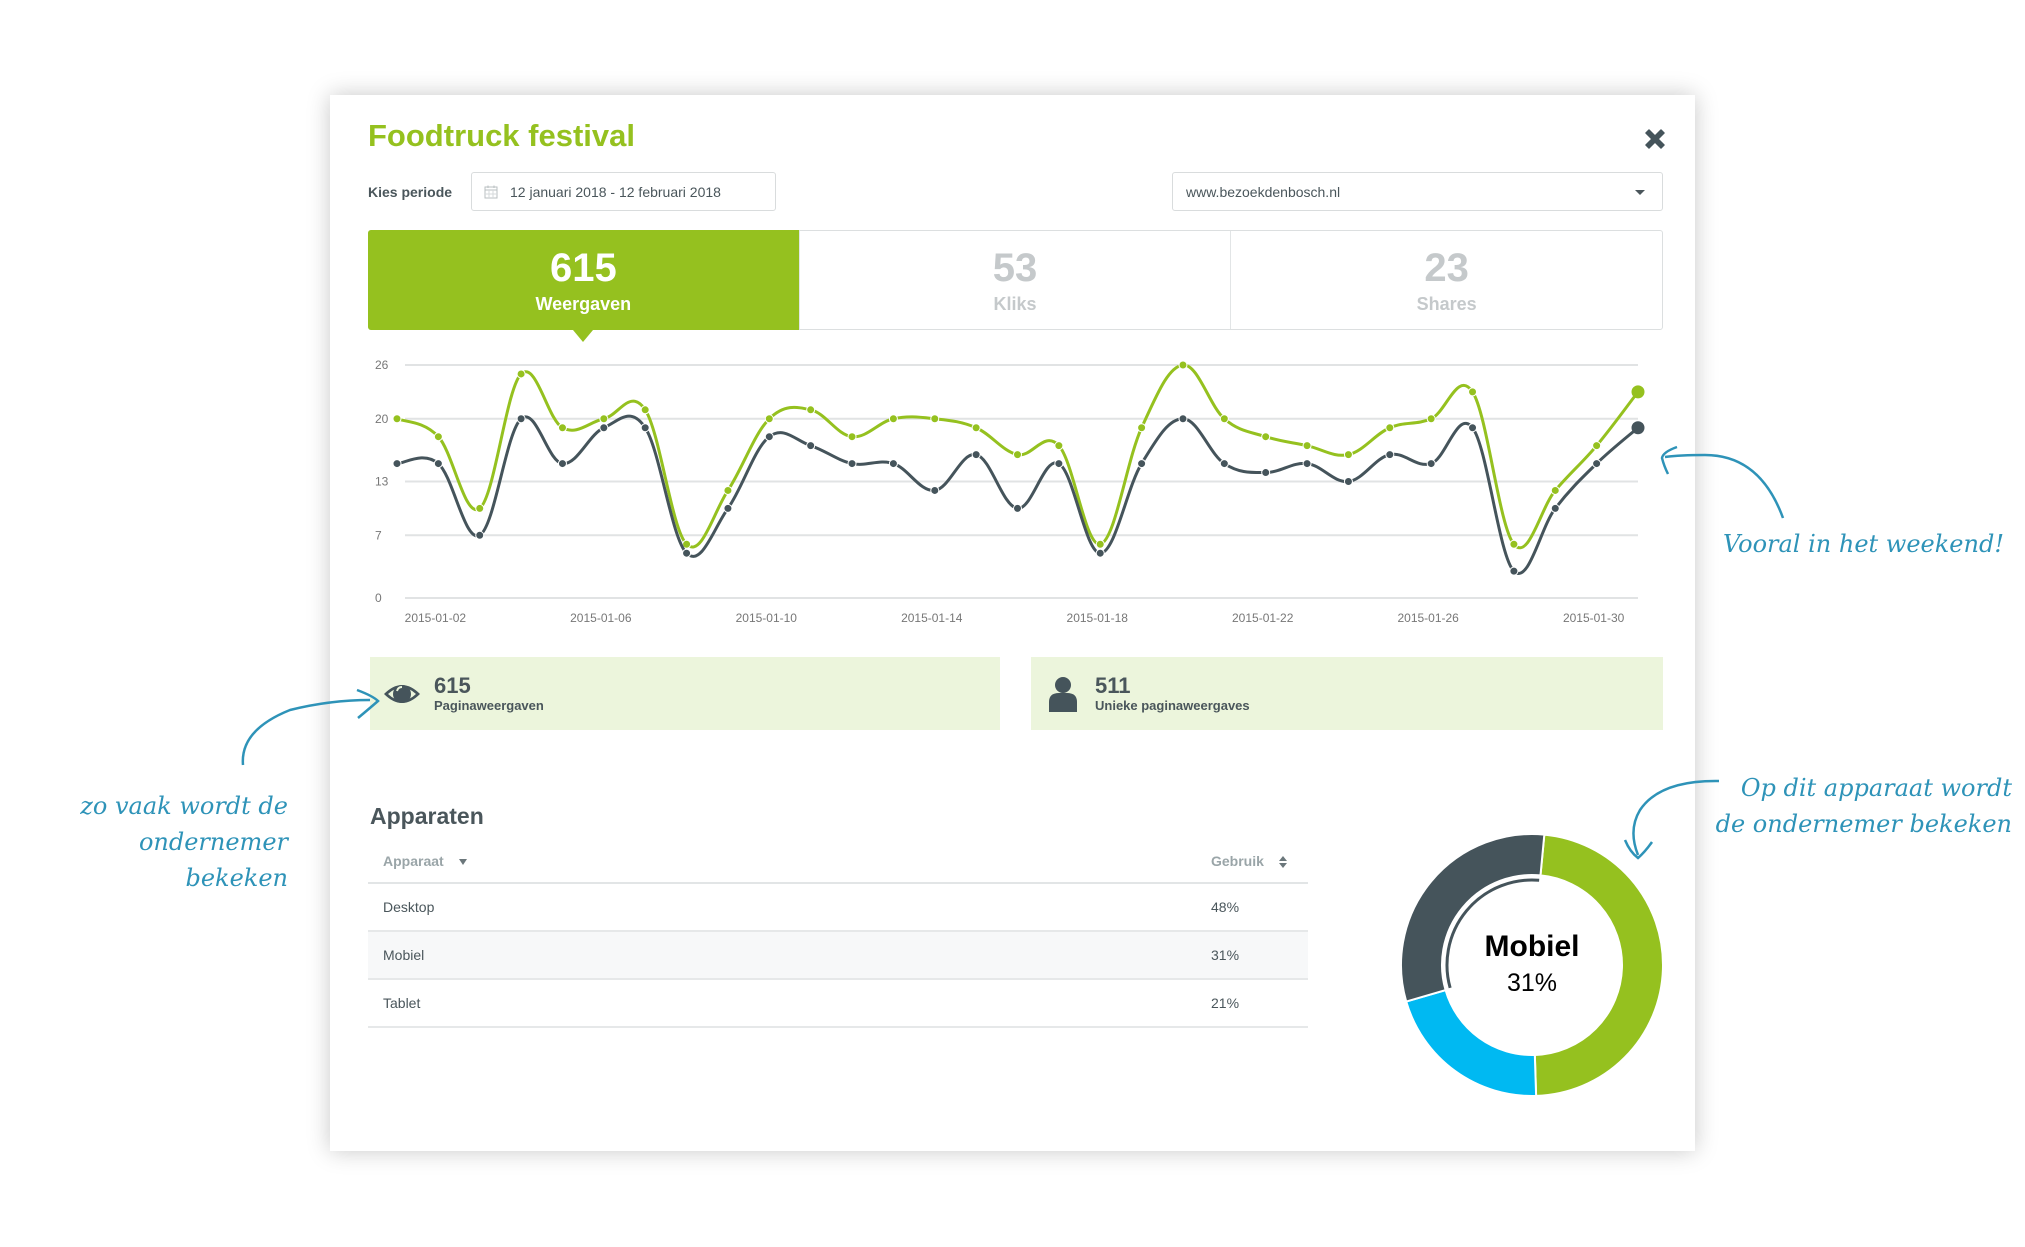  Describe the element at coordinates (789, 1003) in the screenshot. I see `device-name: Tablet` at that location.